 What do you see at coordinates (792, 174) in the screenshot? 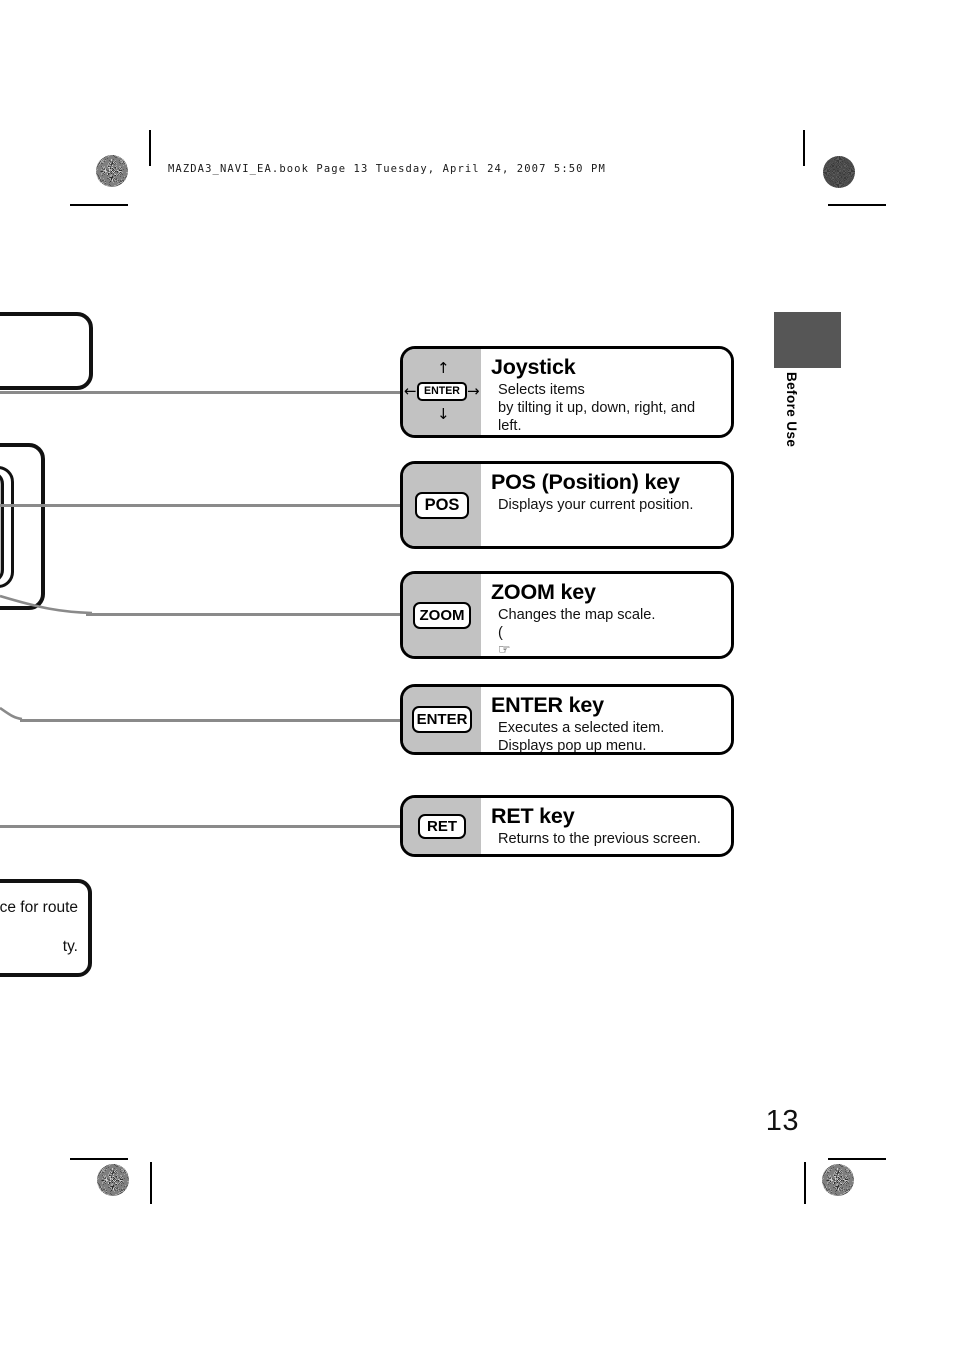
I see `registration-mark-top-right` at bounding box center [792, 174].